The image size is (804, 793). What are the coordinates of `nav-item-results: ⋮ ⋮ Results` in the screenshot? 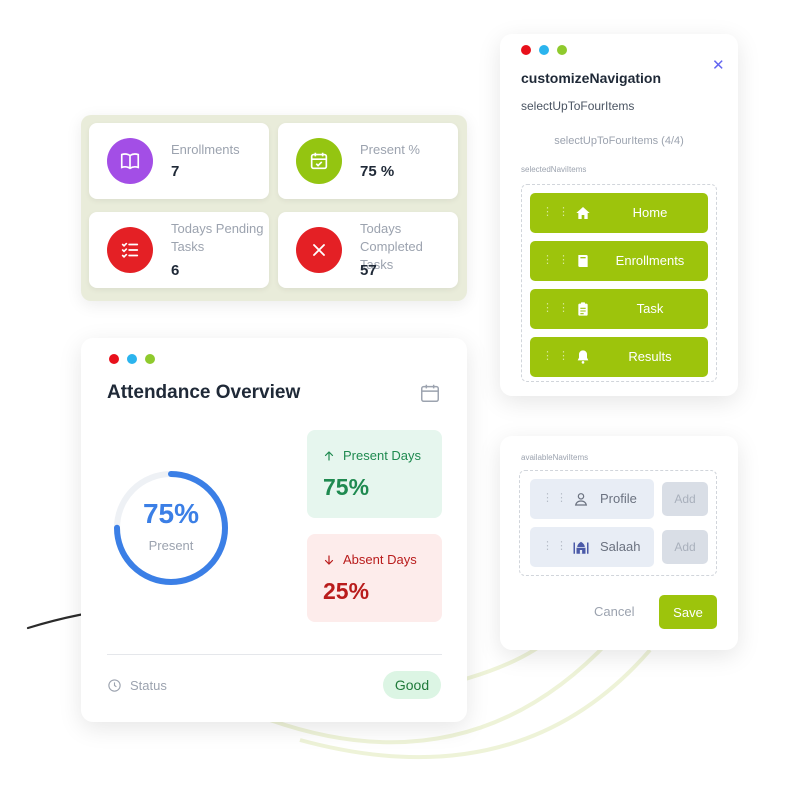 It's located at (619, 357).